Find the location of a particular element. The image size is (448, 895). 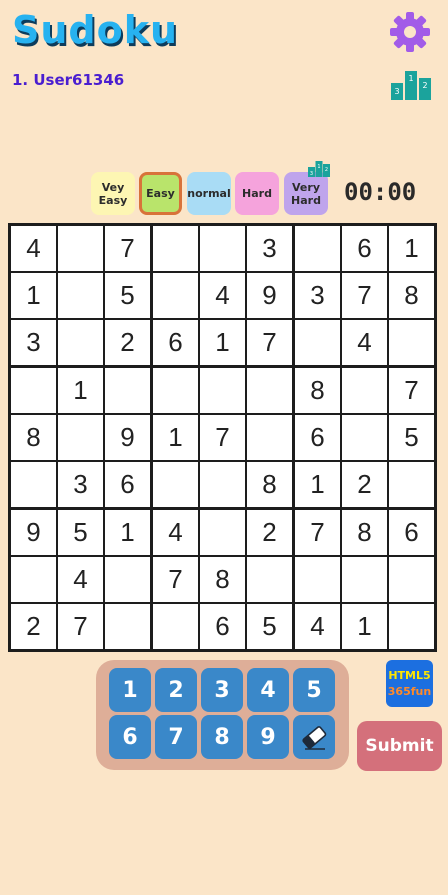

key-9: 9 is located at coordinates (268, 737).